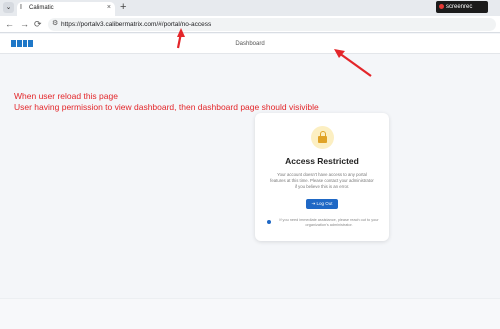 Image resolution: width=500 pixels, height=329 pixels. I want to click on annotation-arrows, so click(274, 52).